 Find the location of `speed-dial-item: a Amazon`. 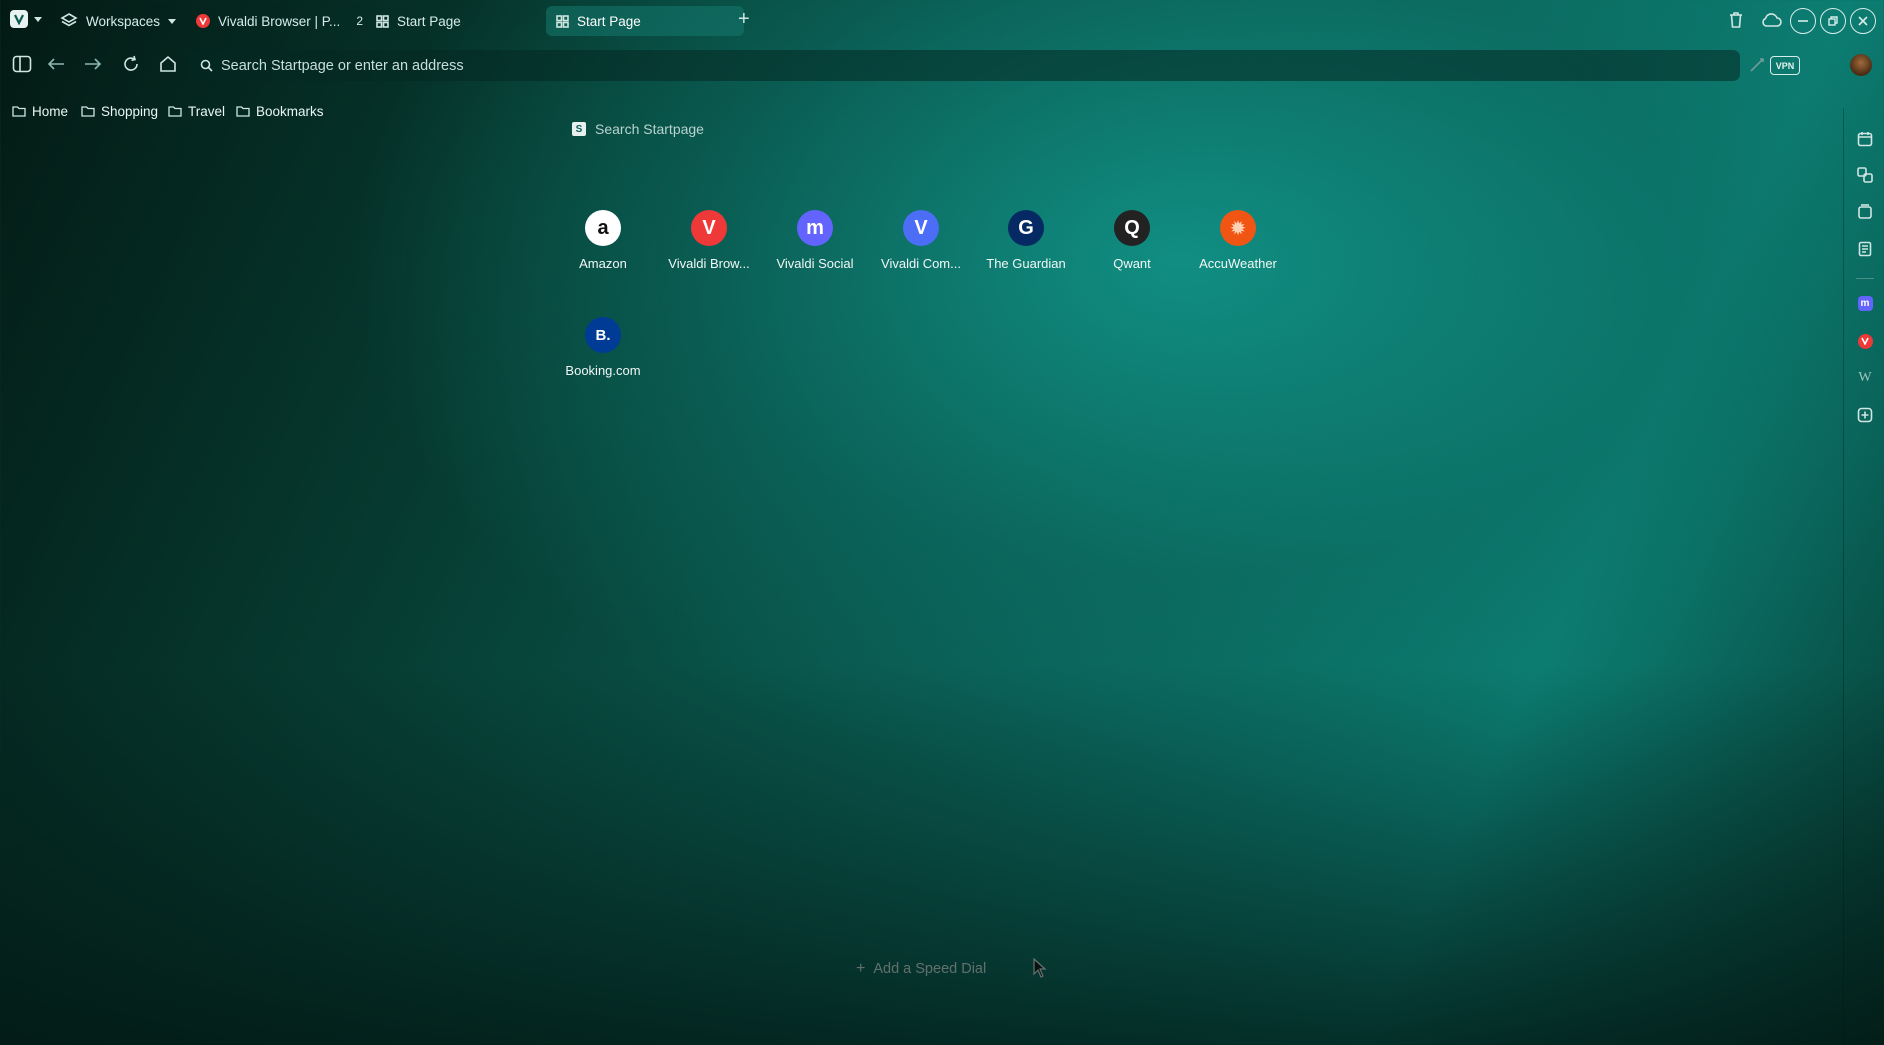

speed-dial-item: a Amazon is located at coordinates (603, 240).